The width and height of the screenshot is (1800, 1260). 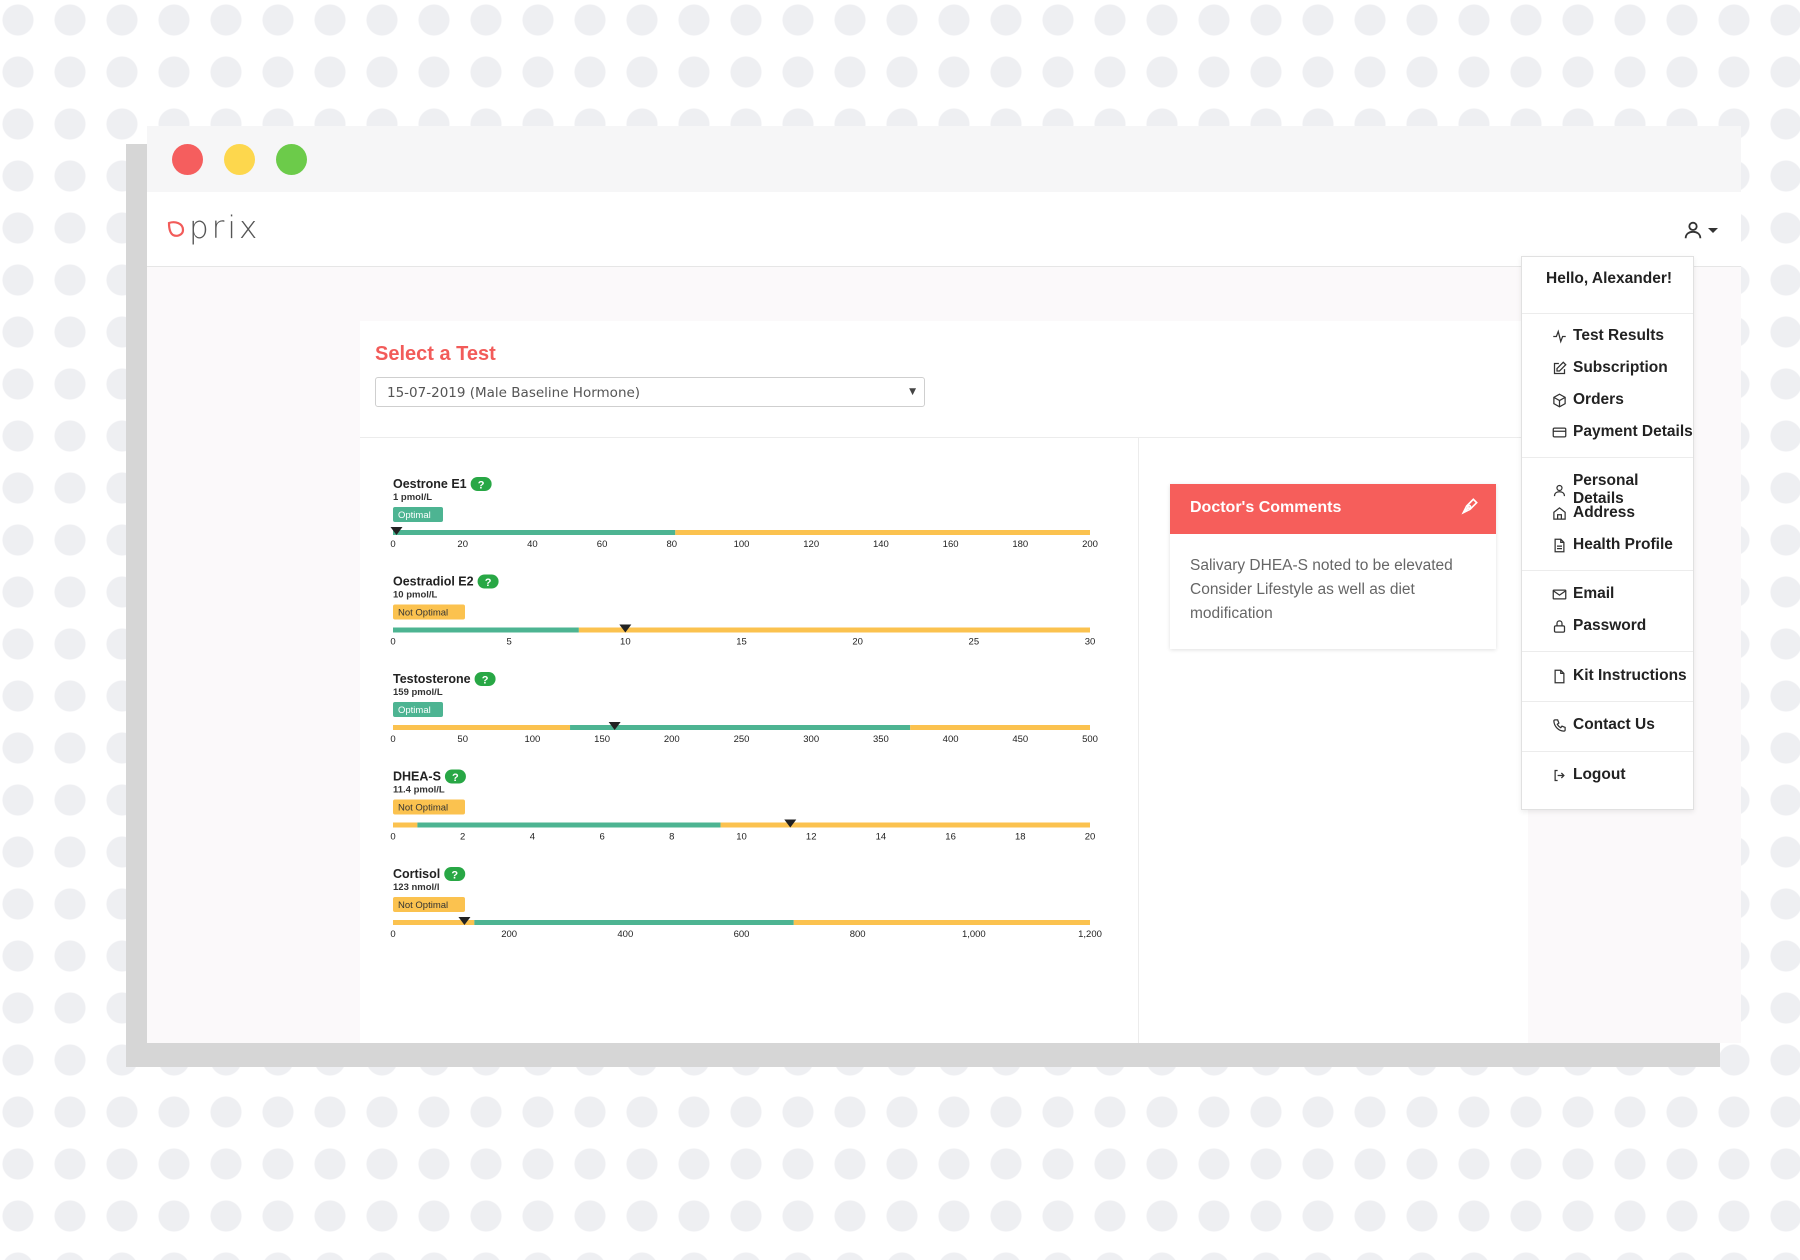 I want to click on mail-icon, so click(x=1559, y=594).